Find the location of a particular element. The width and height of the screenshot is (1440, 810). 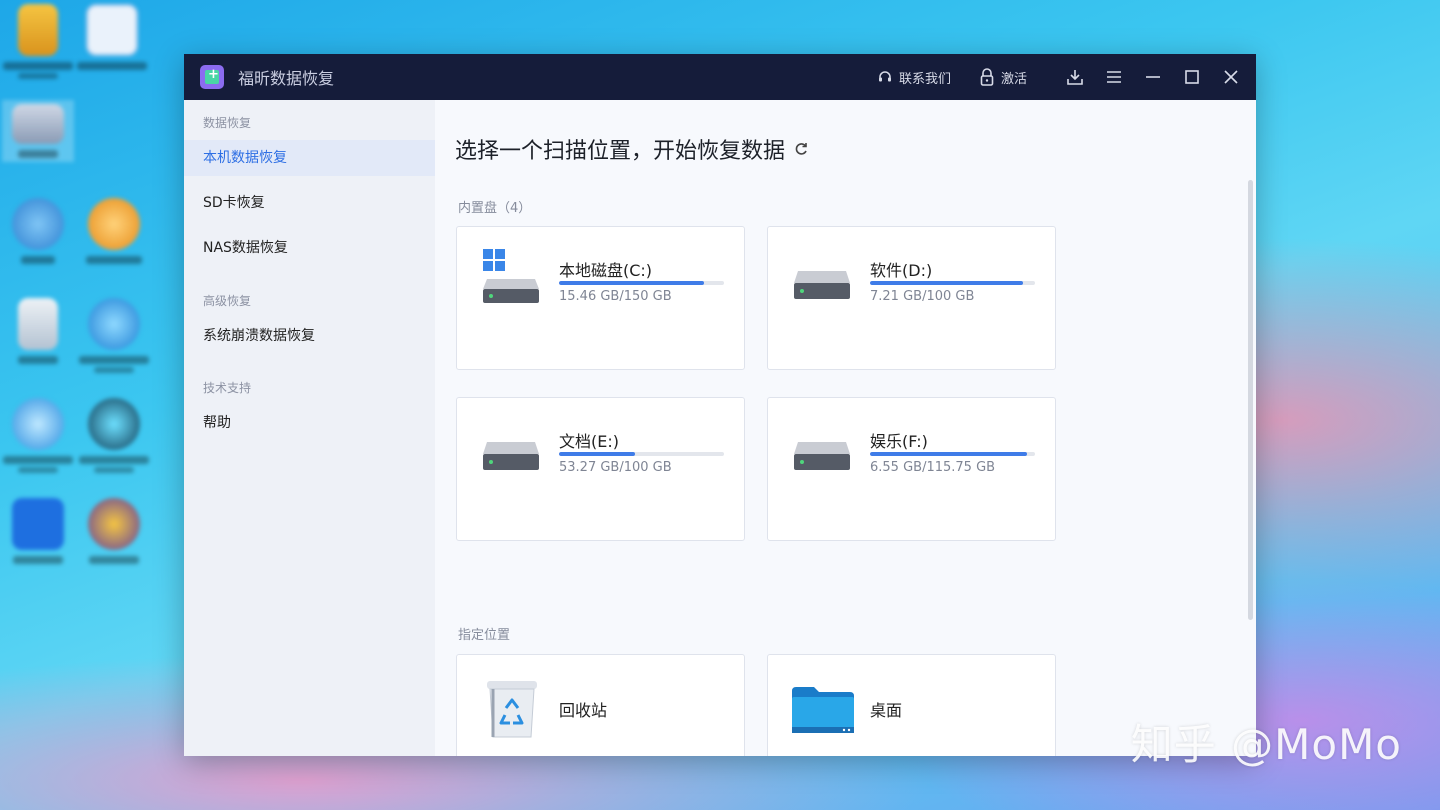

drive-card-d: 软件(D:) 7.21 GB/100 GB is located at coordinates (911, 298).